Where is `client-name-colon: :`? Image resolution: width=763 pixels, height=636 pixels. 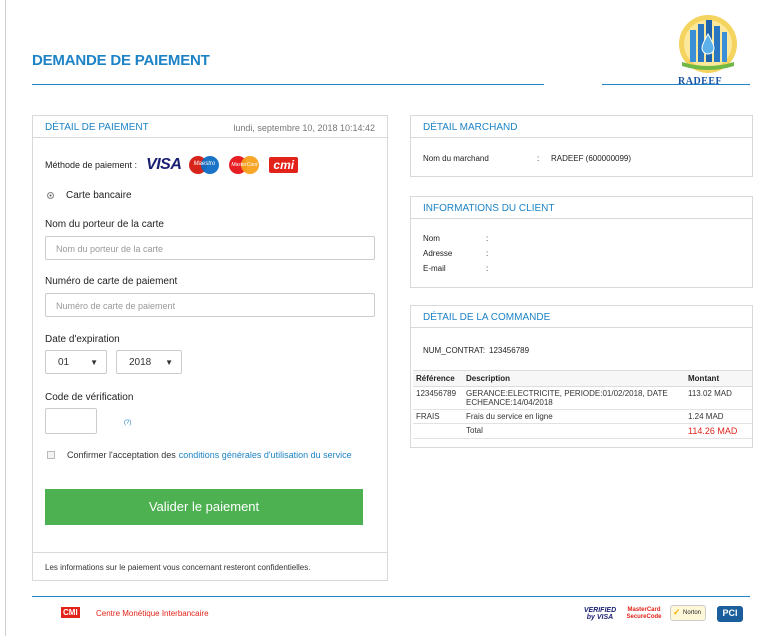
client-name-colon: : is located at coordinates (487, 238).